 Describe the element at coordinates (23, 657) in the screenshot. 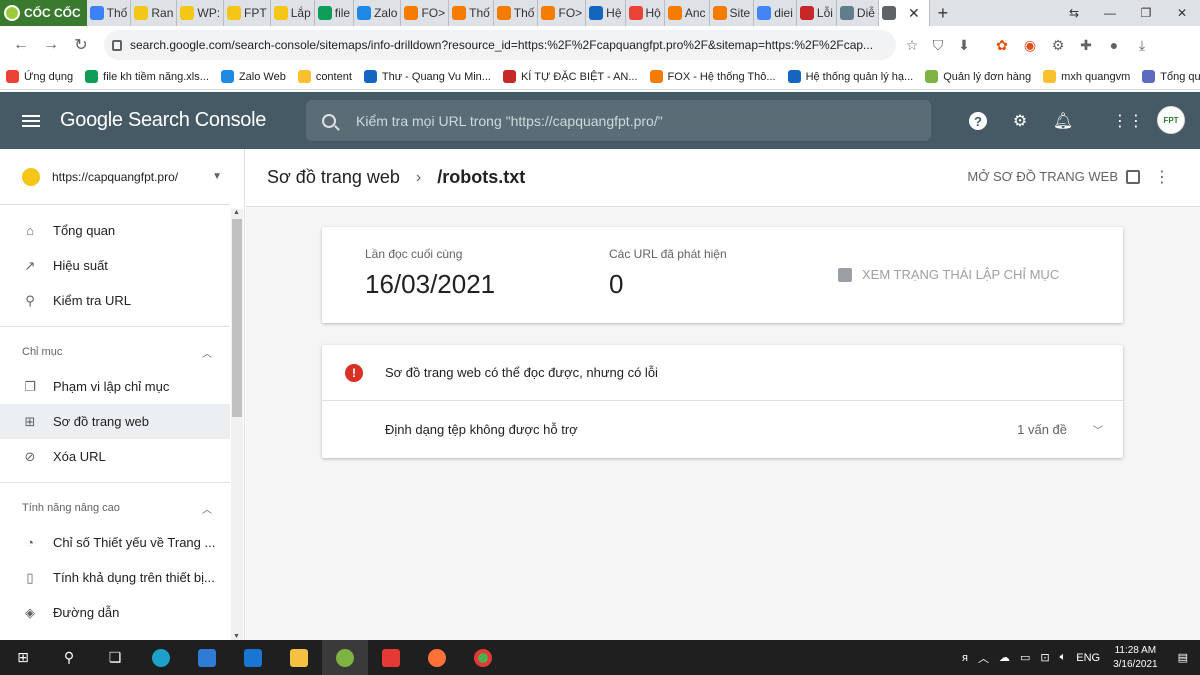

I see `start-windows-icon: ⊞` at that location.